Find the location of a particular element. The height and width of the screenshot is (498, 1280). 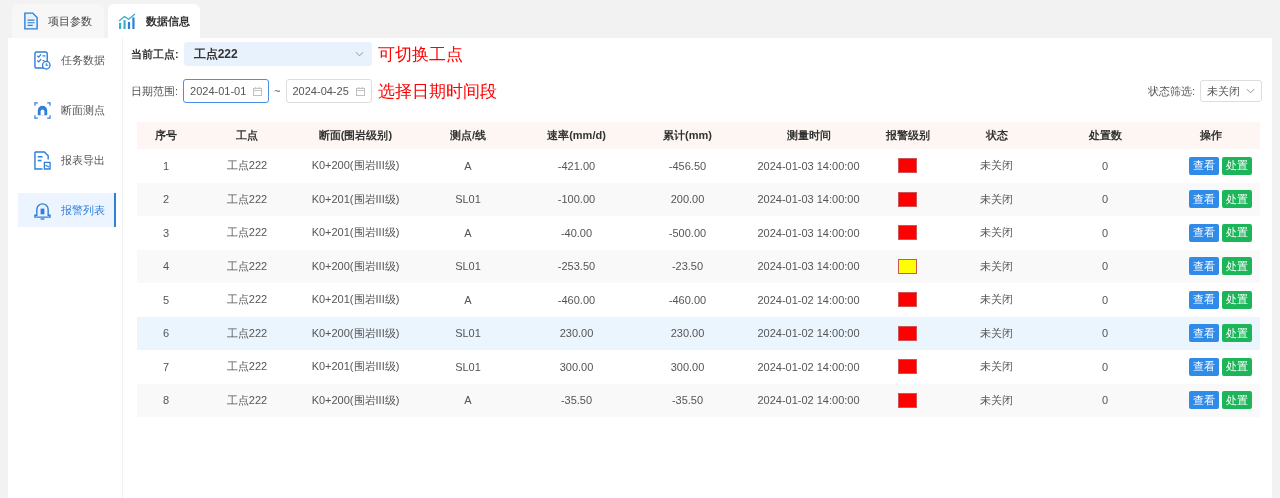

site-select: 工点222 is located at coordinates (277, 54).